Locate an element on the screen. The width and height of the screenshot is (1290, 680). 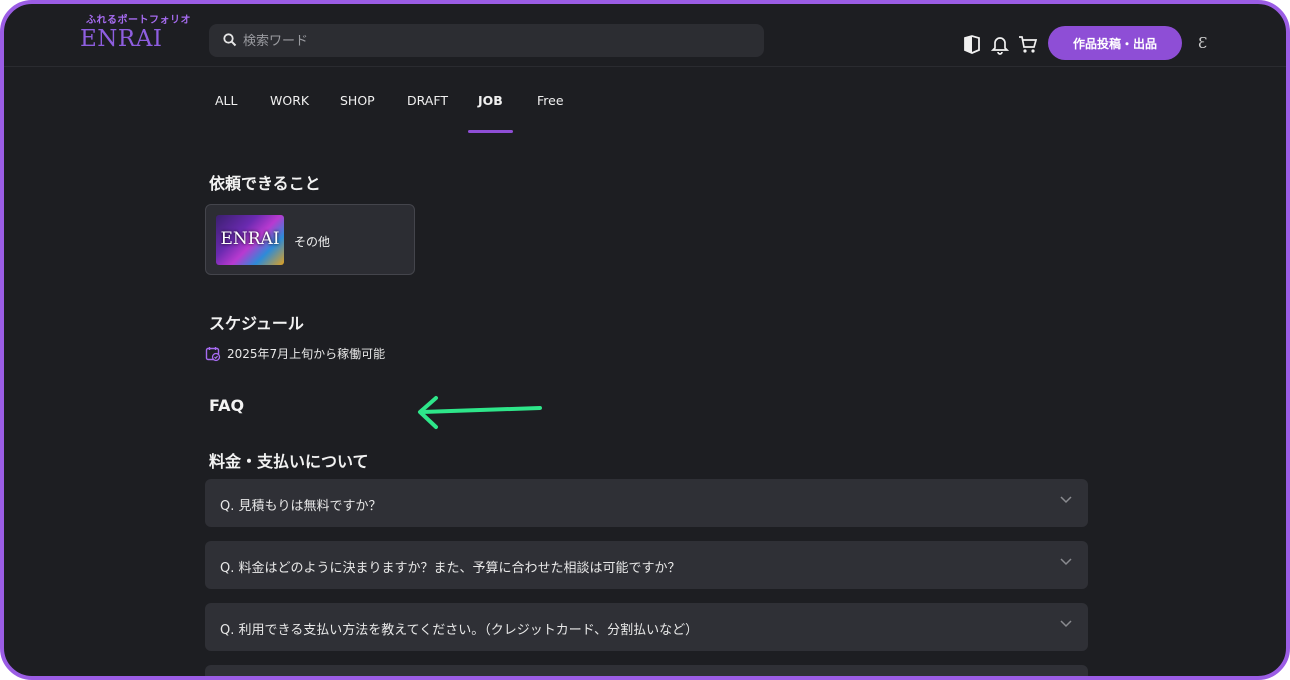
schedule-availability: 2025年7月上旬から稼働可能 is located at coordinates (295, 353).